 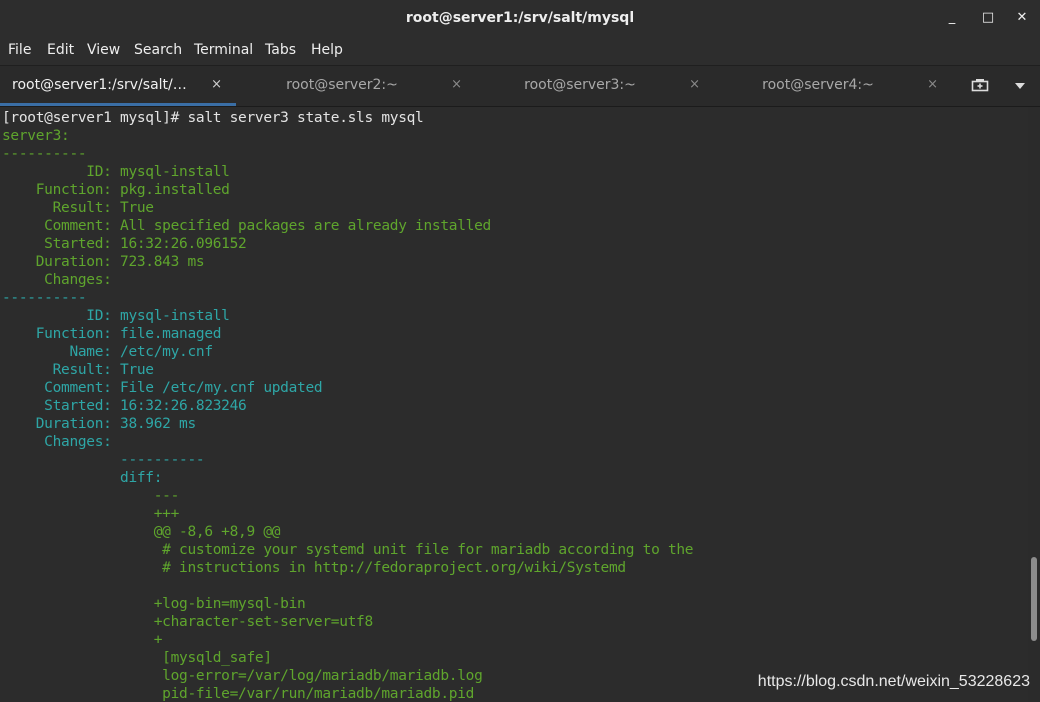 I want to click on tab-server4: root@server4:~ ×, so click(x=834, y=86).